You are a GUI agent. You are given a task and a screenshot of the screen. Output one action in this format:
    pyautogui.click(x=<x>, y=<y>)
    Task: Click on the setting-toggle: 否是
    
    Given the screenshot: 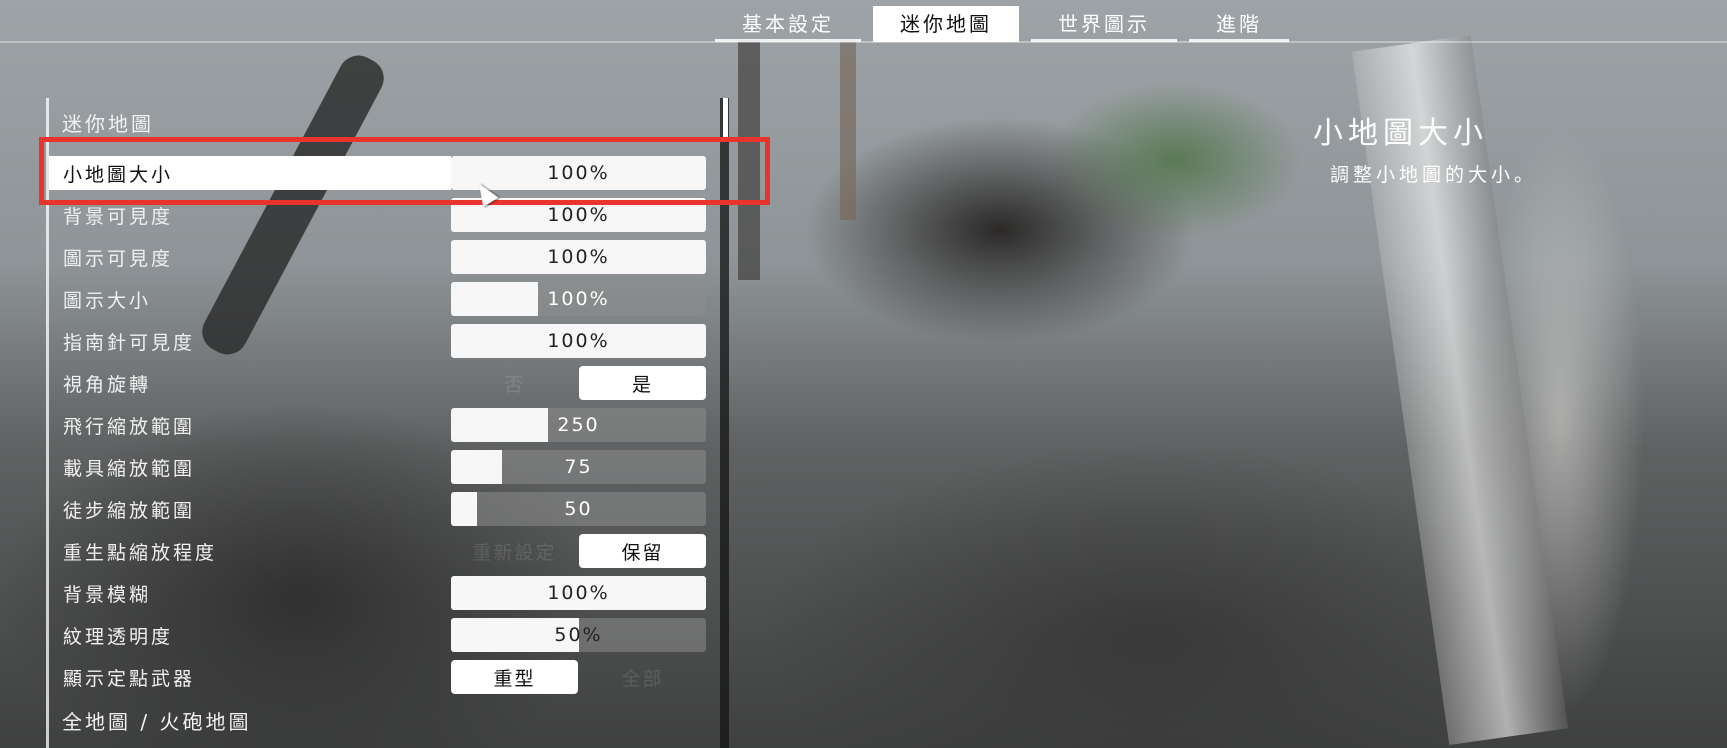 What is the action you would take?
    pyautogui.click(x=578, y=383)
    